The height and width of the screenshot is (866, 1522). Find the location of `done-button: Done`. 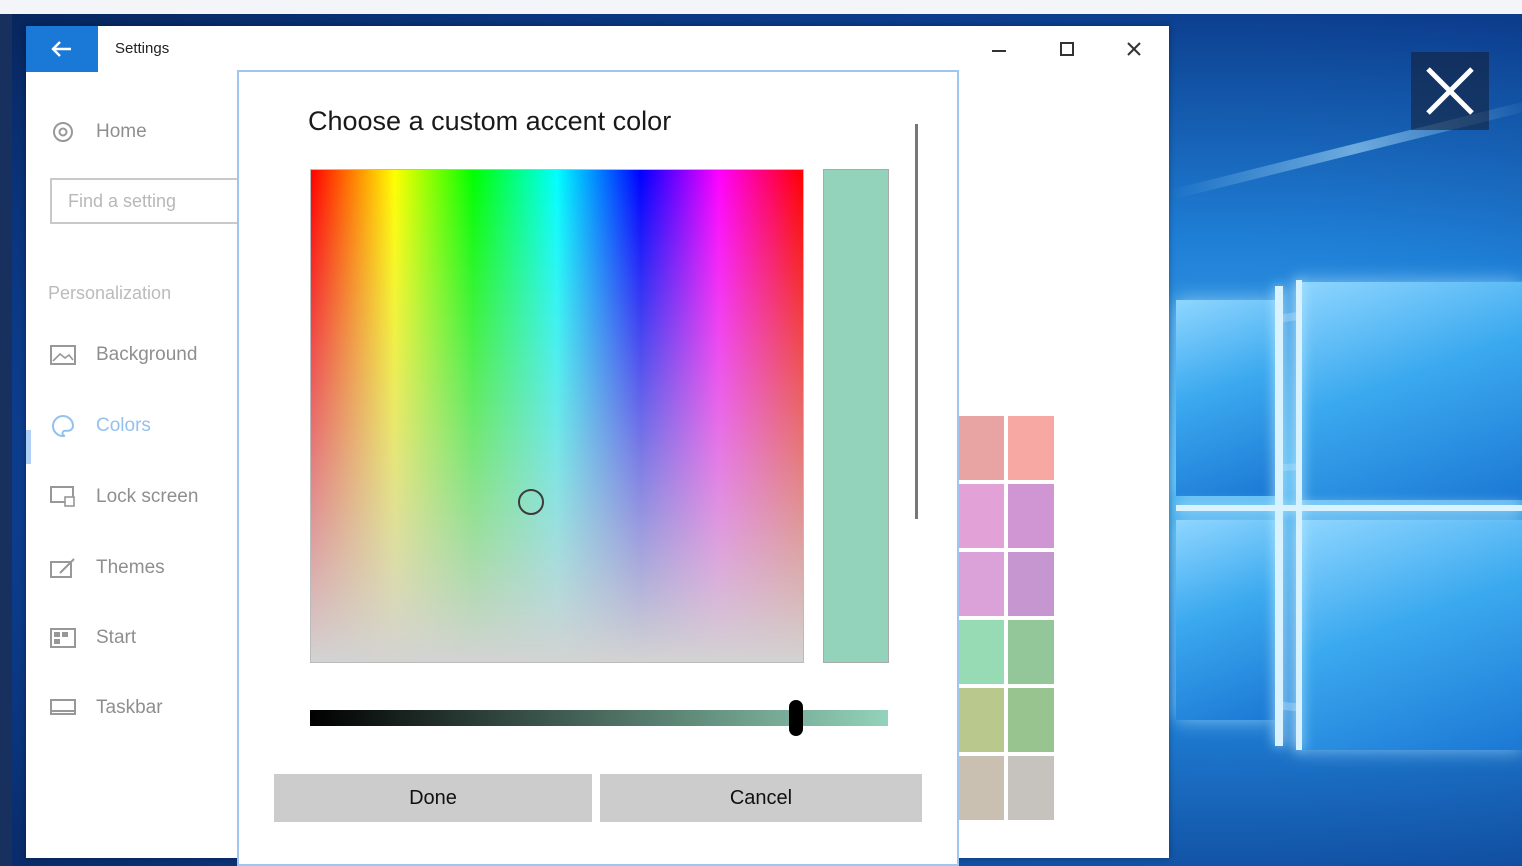

done-button: Done is located at coordinates (433, 798).